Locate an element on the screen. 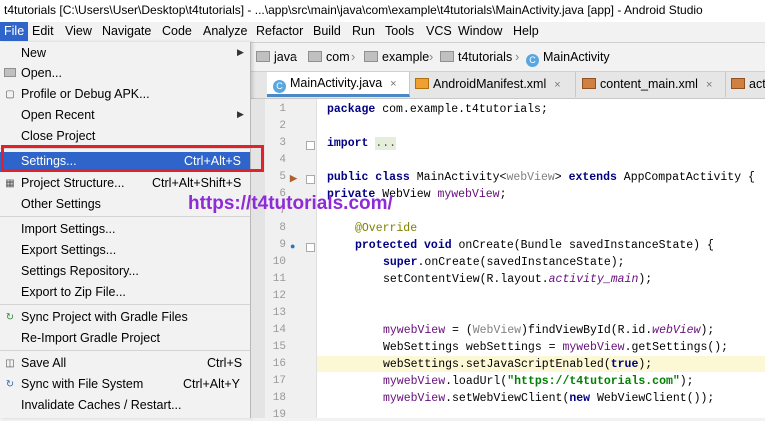  override-gutter-icon: ● is located at coordinates (292, 246).